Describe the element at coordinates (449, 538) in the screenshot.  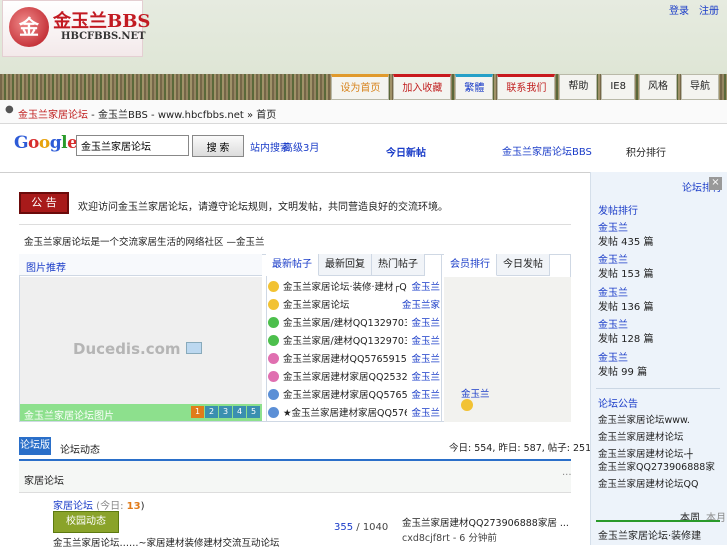
I see `last-post-meta: cxd8cjf8rt - 6 分钟前` at that location.